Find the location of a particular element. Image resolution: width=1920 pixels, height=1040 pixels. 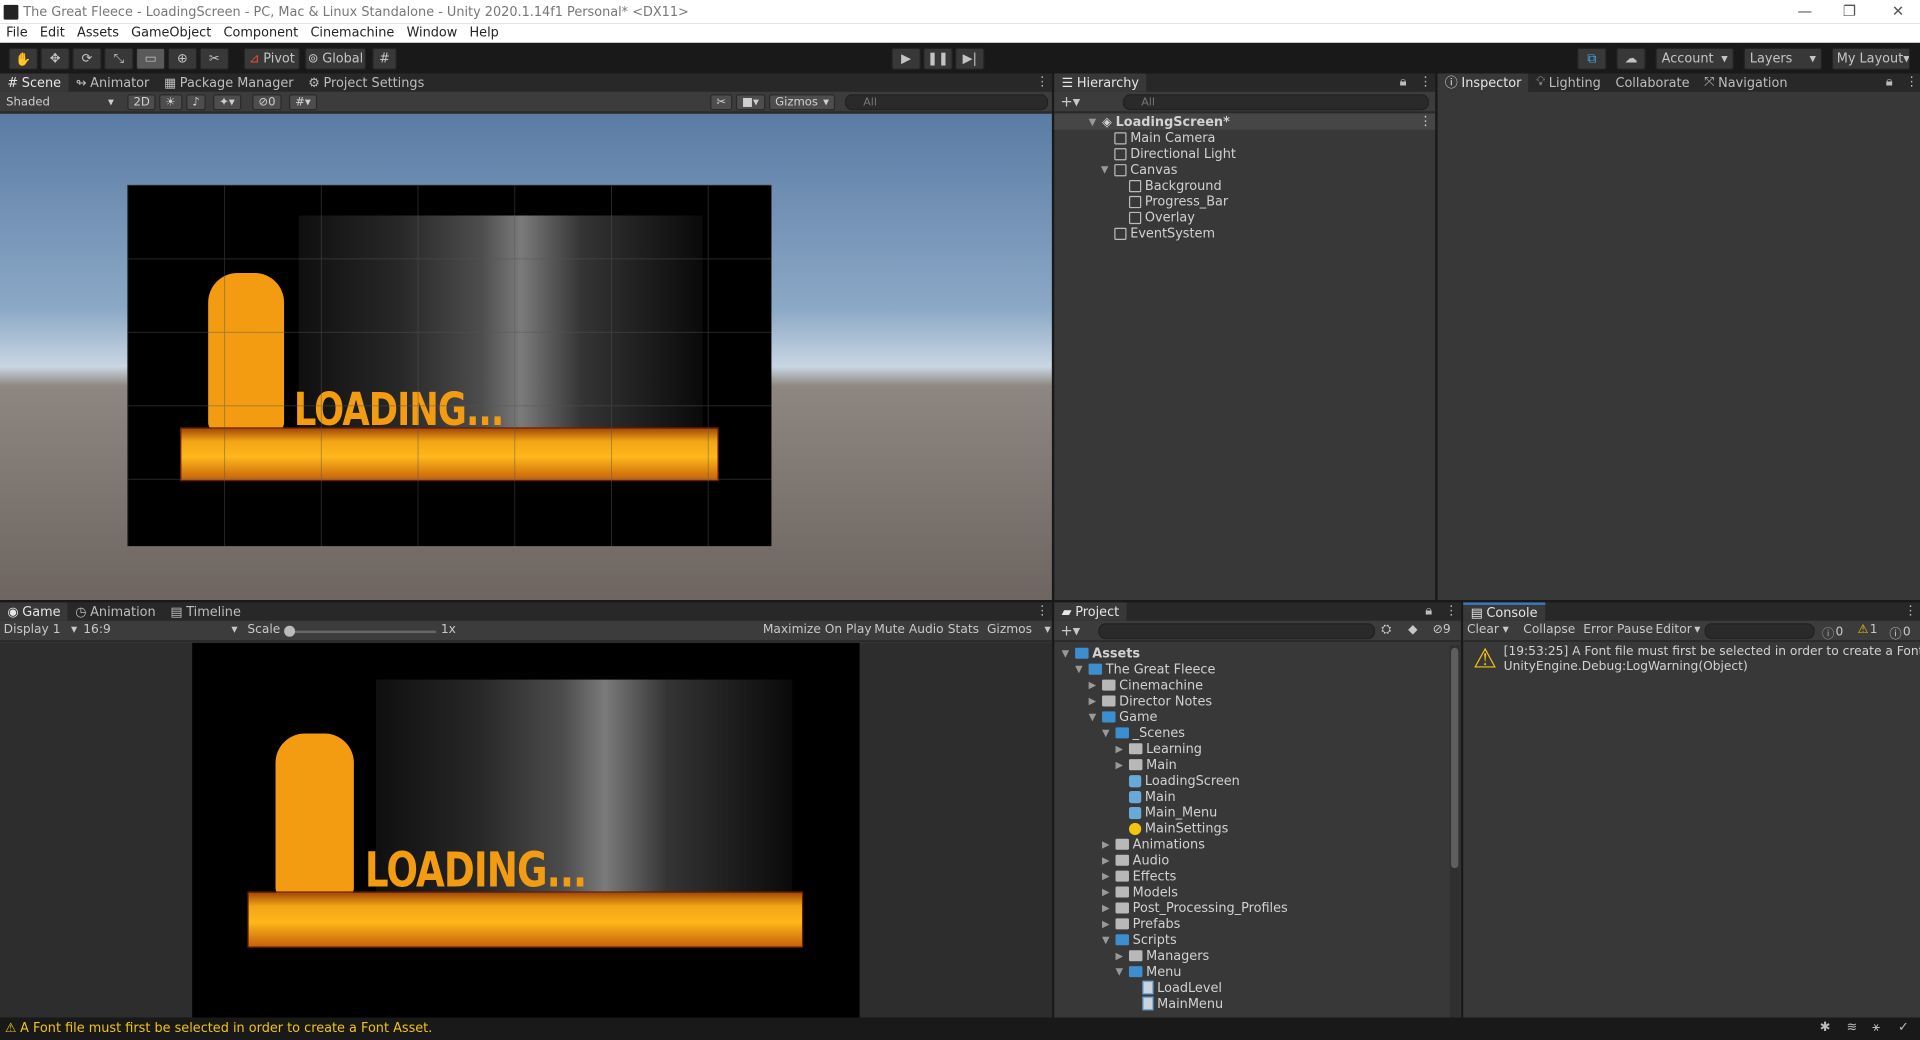

check-icon: ✓ is located at coordinates (1903, 1027).